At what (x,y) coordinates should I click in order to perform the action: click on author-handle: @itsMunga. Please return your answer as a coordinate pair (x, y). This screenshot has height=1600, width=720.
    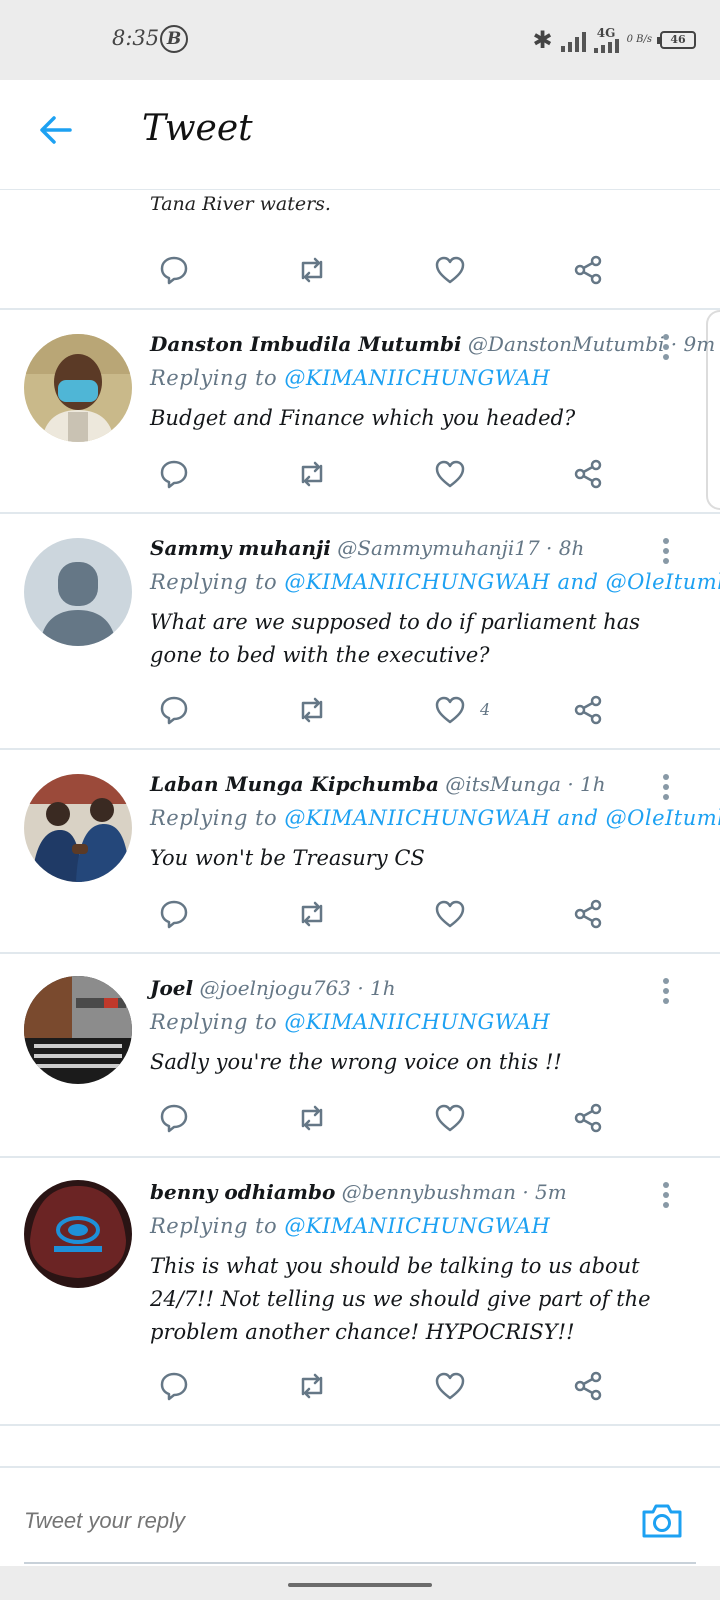
    Looking at the image, I should click on (503, 784).